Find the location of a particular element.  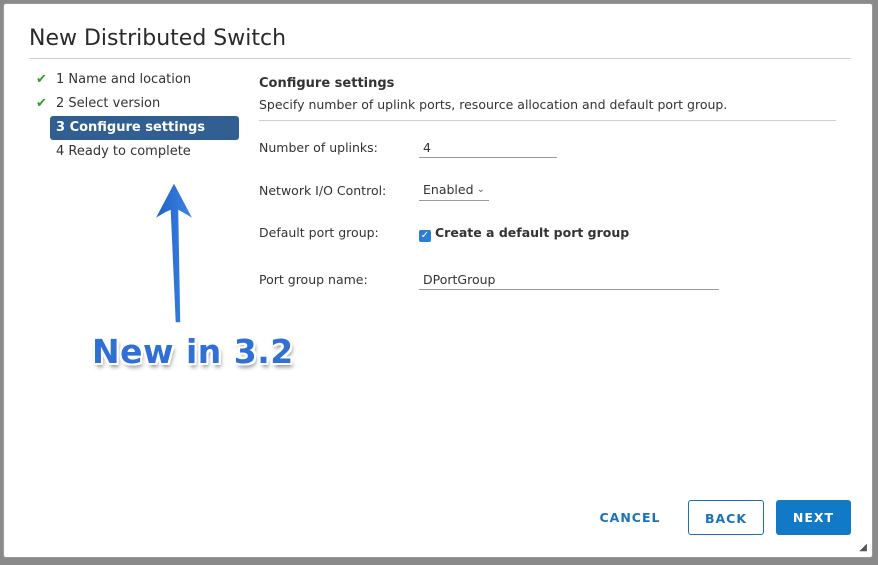

title-divider is located at coordinates (440, 58).